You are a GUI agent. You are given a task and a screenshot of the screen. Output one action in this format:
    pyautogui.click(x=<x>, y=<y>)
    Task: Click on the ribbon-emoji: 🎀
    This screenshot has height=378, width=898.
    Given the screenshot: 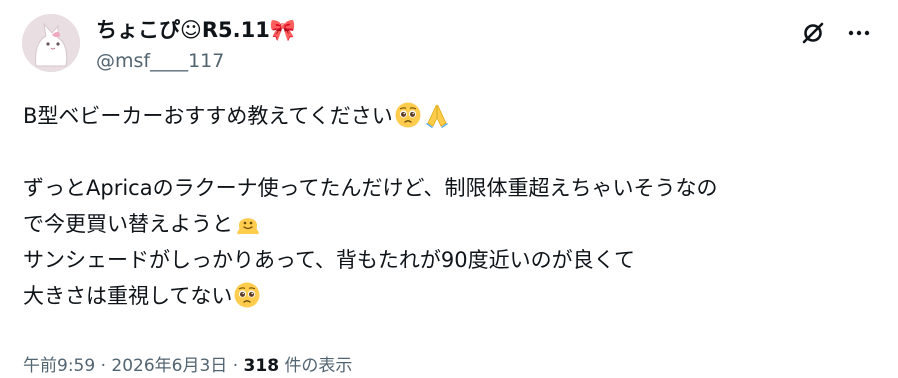 What is the action you would take?
    pyautogui.click(x=283, y=30)
    